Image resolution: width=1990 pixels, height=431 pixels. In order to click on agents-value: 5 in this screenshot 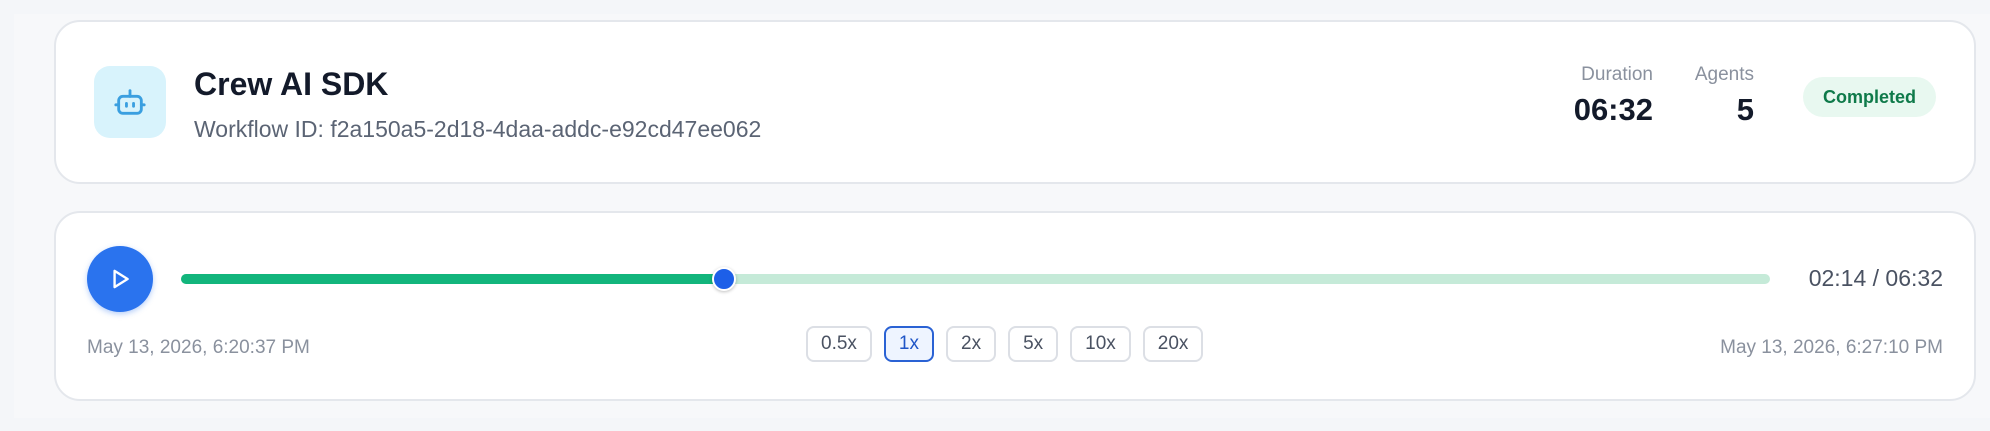, I will do `click(1745, 109)`.